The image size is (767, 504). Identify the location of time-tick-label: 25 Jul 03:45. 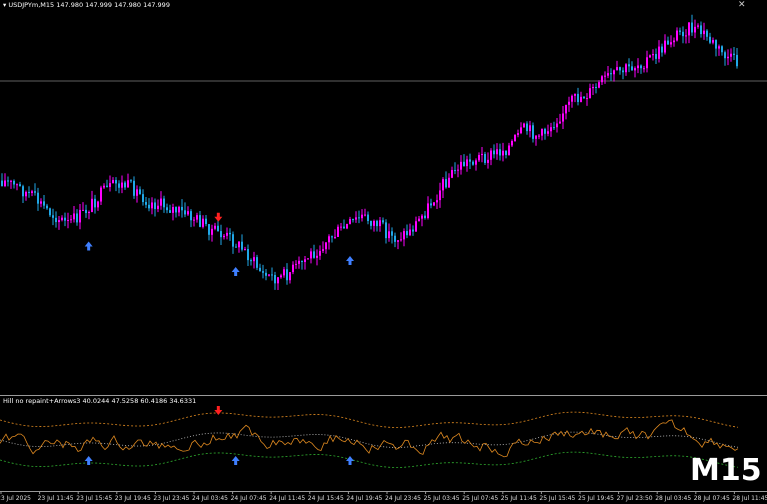
(442, 498).